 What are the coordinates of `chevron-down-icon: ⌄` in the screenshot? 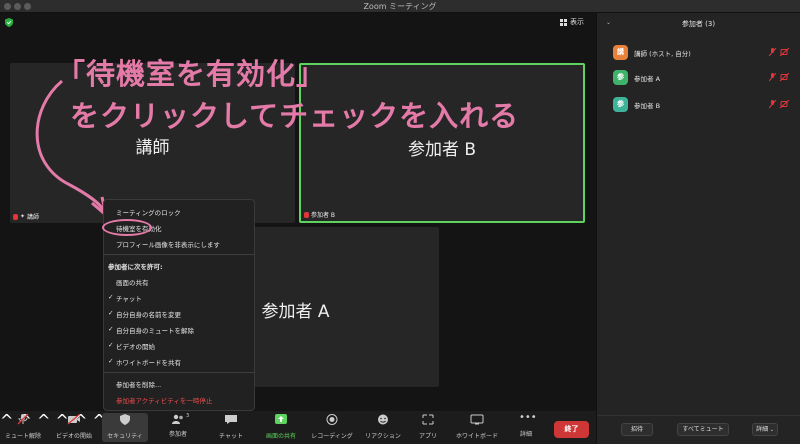 It's located at (771, 430).